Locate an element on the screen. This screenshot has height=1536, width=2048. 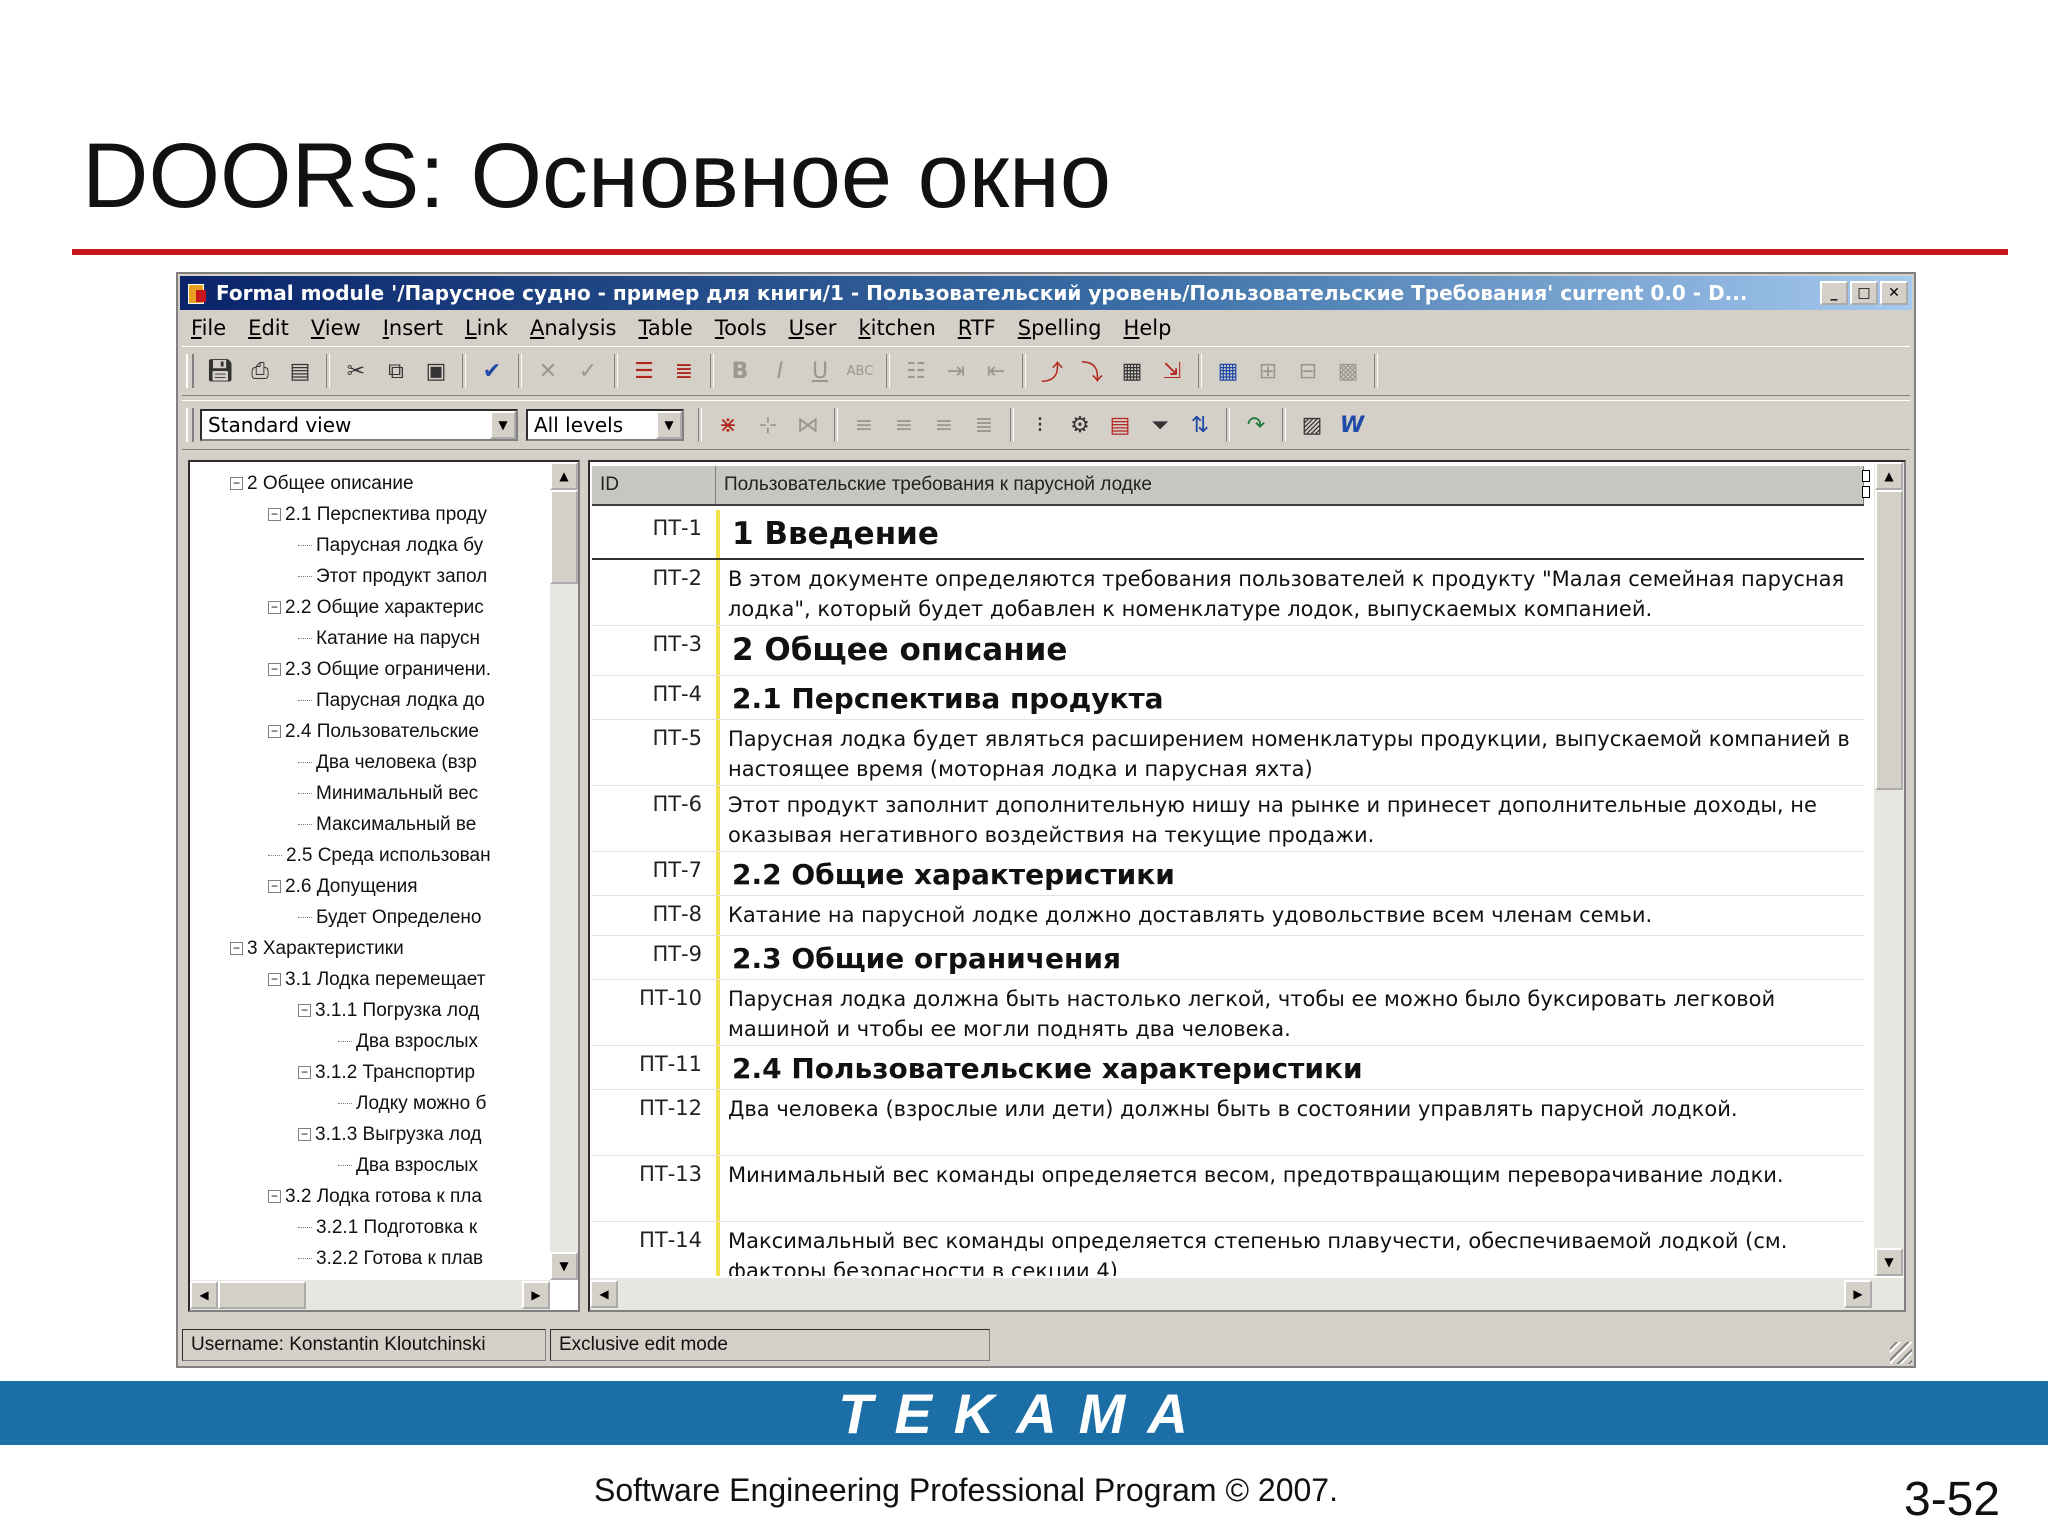
properties-icon: ▤ is located at coordinates (300, 371).